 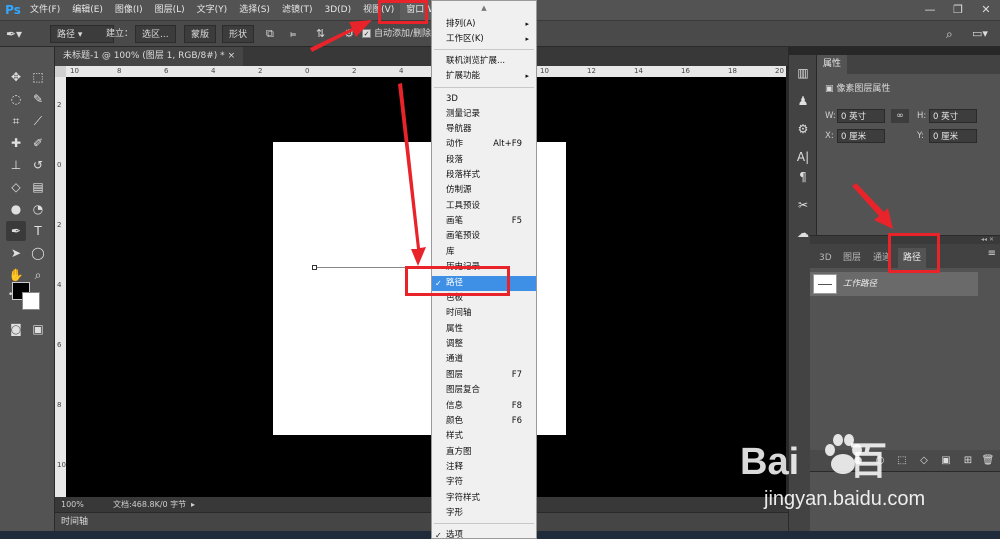 I want to click on window-menu-item: 字符样式, so click(x=484, y=498).